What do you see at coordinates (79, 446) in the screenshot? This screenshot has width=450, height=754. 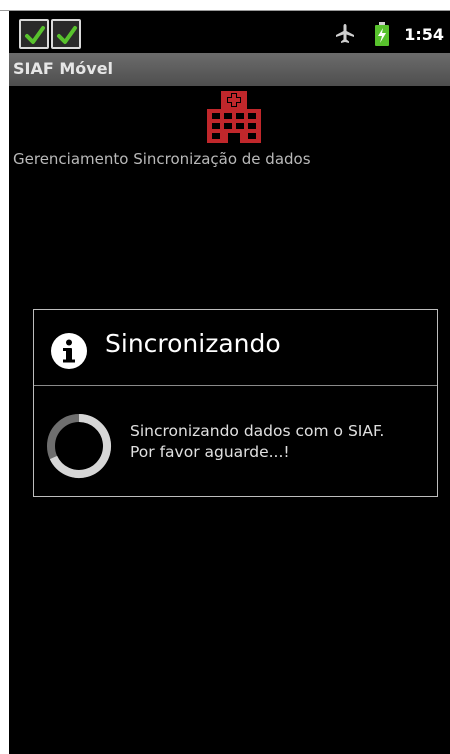 I see `progress-spinner-icon` at bounding box center [79, 446].